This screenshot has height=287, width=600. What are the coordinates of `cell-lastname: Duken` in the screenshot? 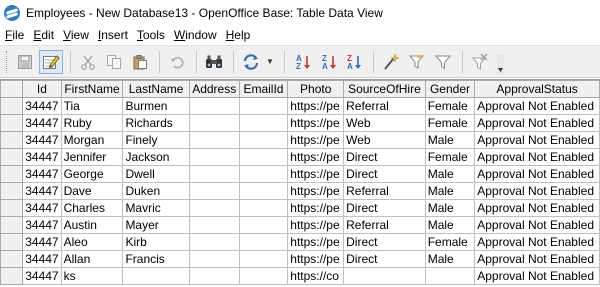 It's located at (156, 191).